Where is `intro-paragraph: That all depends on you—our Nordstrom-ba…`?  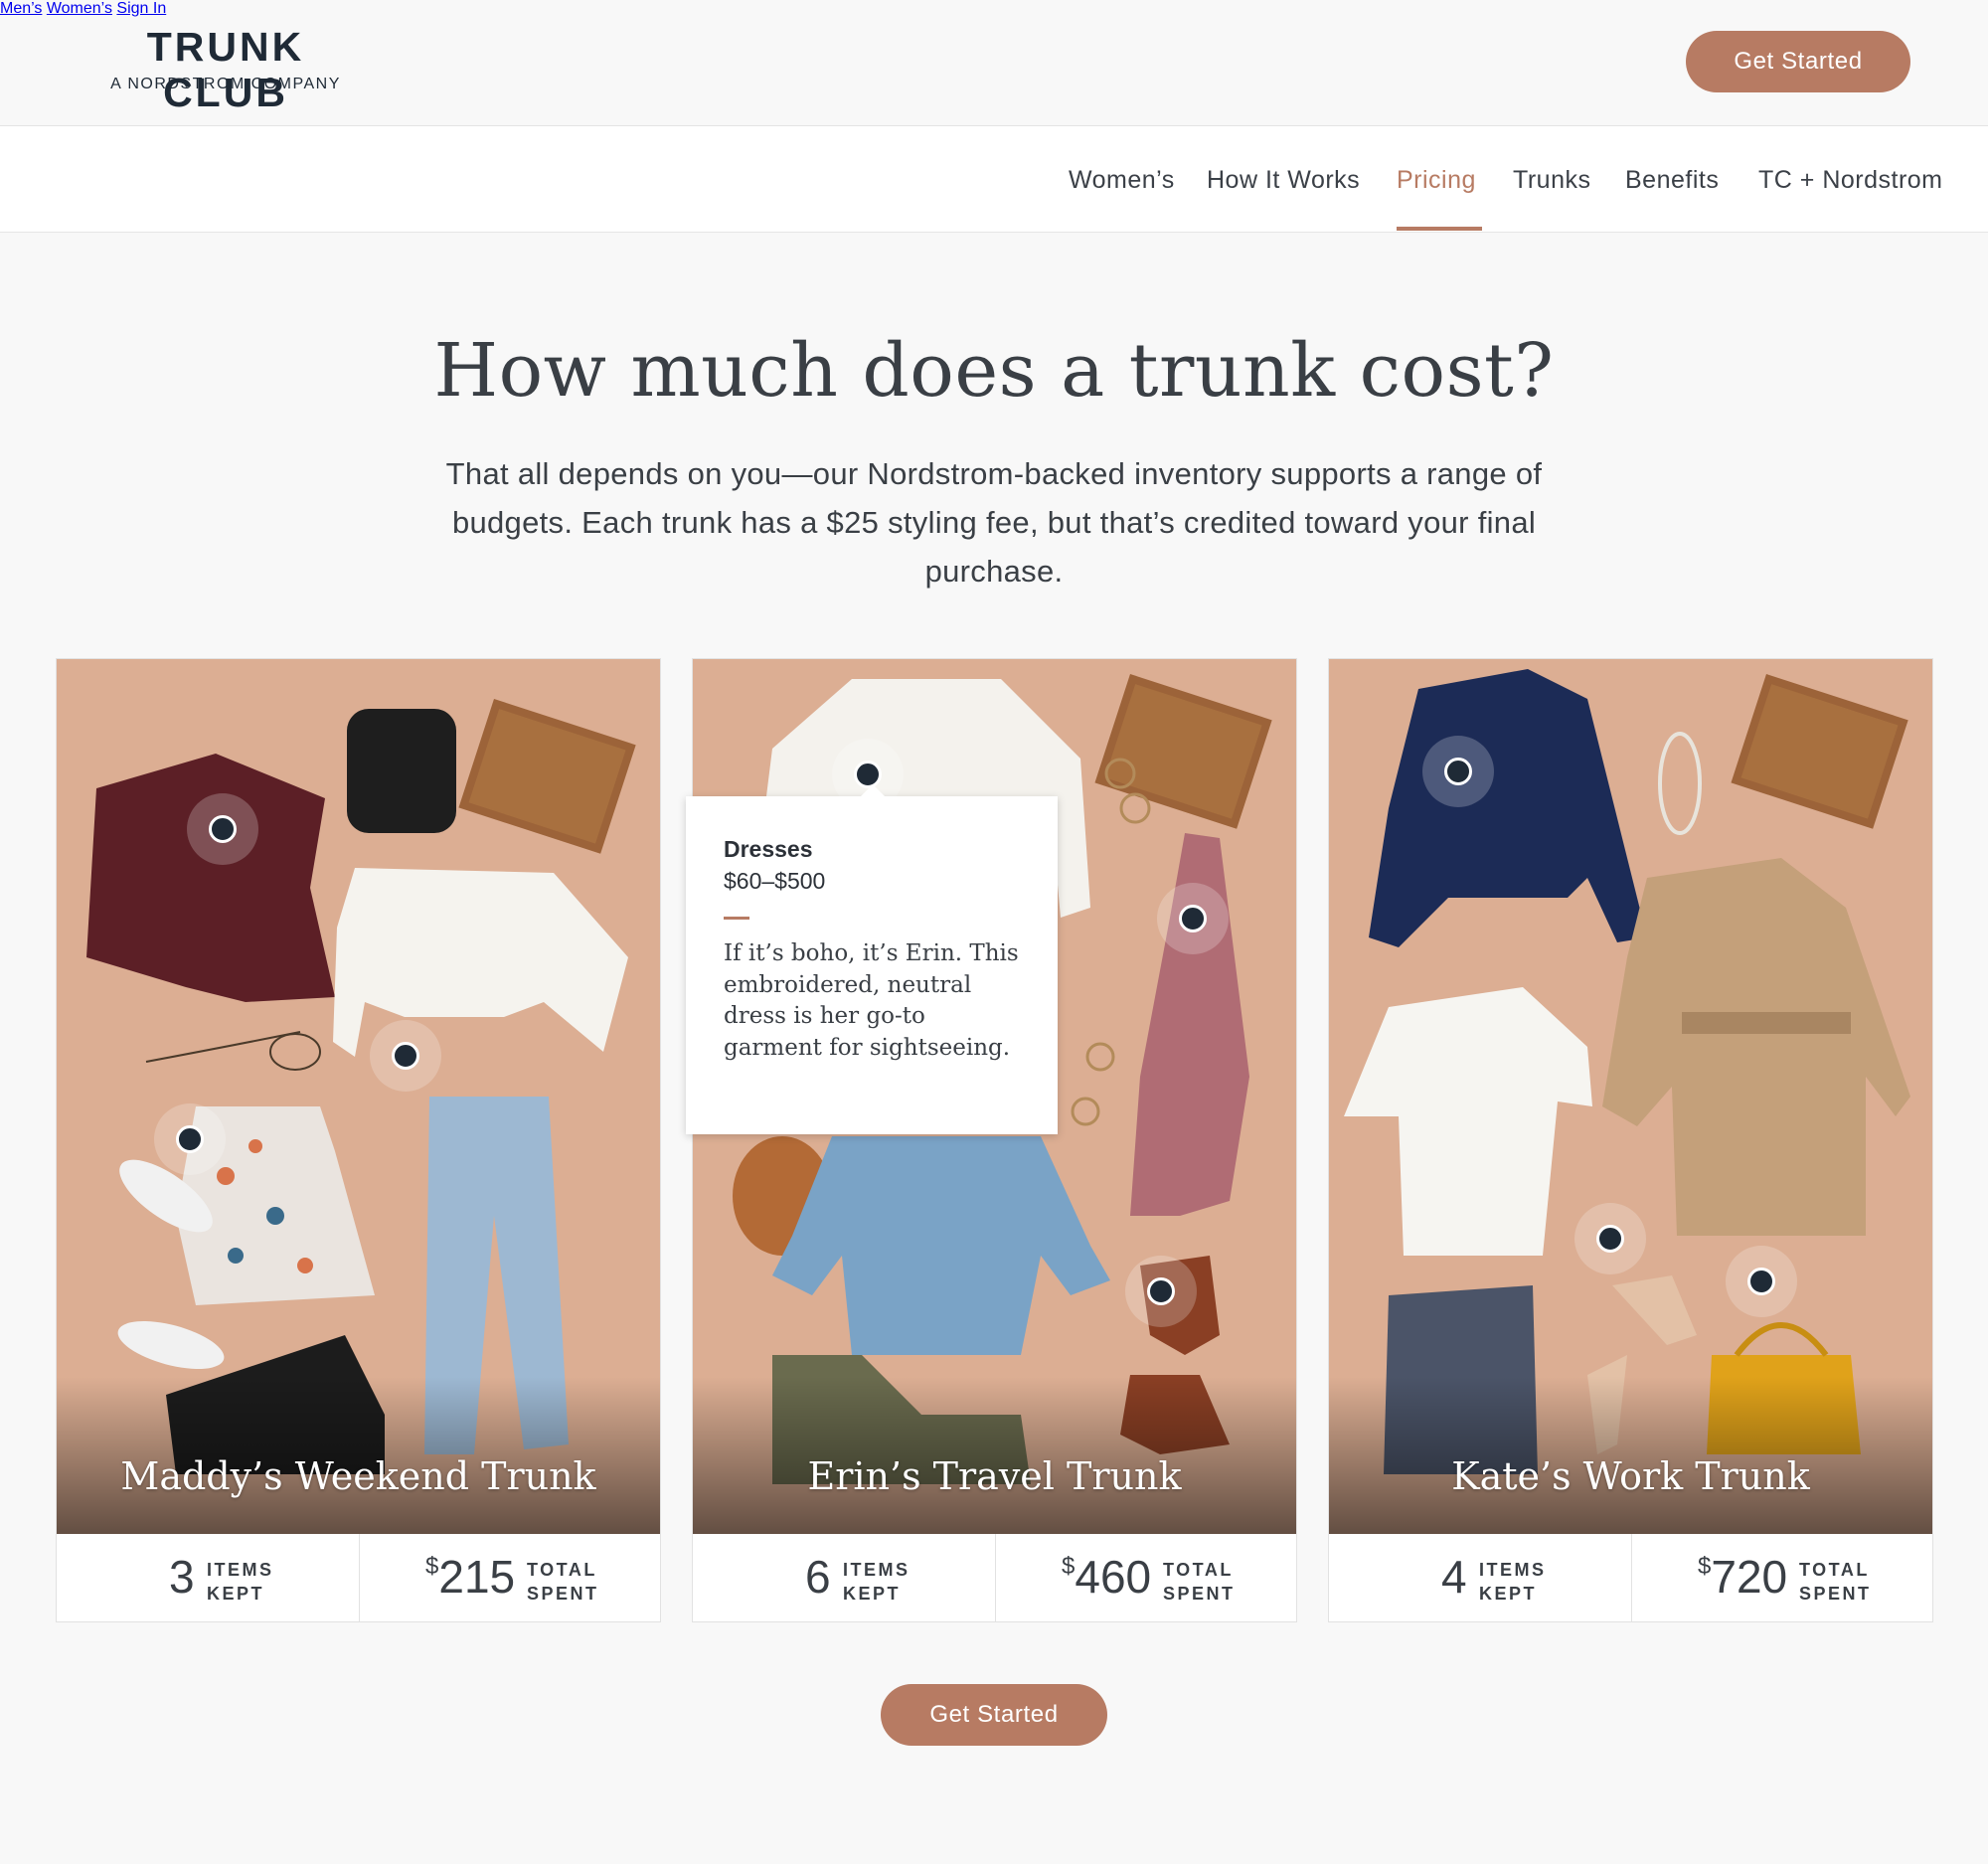 intro-paragraph: That all depends on you—our Nordstrom-ba… is located at coordinates (994, 522).